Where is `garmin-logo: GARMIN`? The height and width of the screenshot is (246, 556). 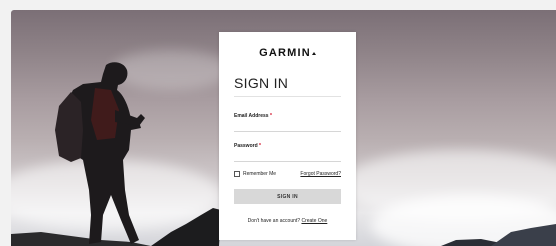
garmin-logo: GARMIN is located at coordinates (287, 53).